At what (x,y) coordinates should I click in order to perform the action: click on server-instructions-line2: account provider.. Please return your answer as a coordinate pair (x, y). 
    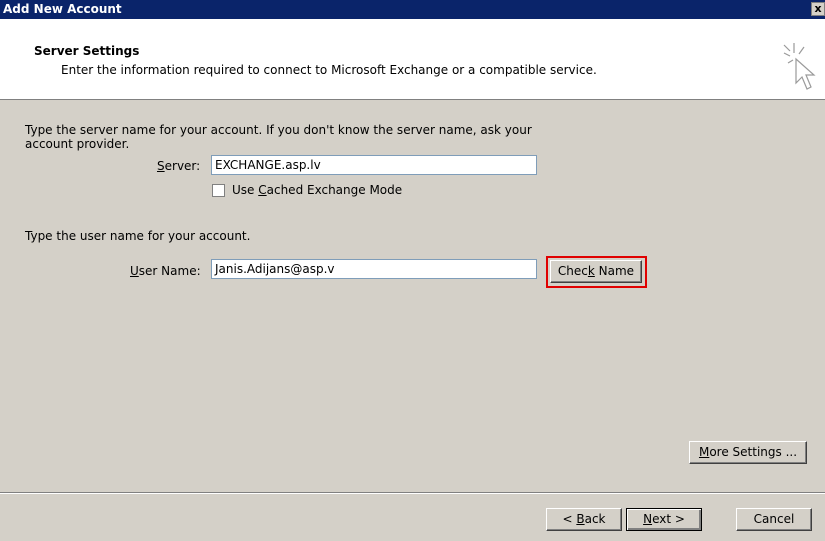
    Looking at the image, I should click on (77, 144).